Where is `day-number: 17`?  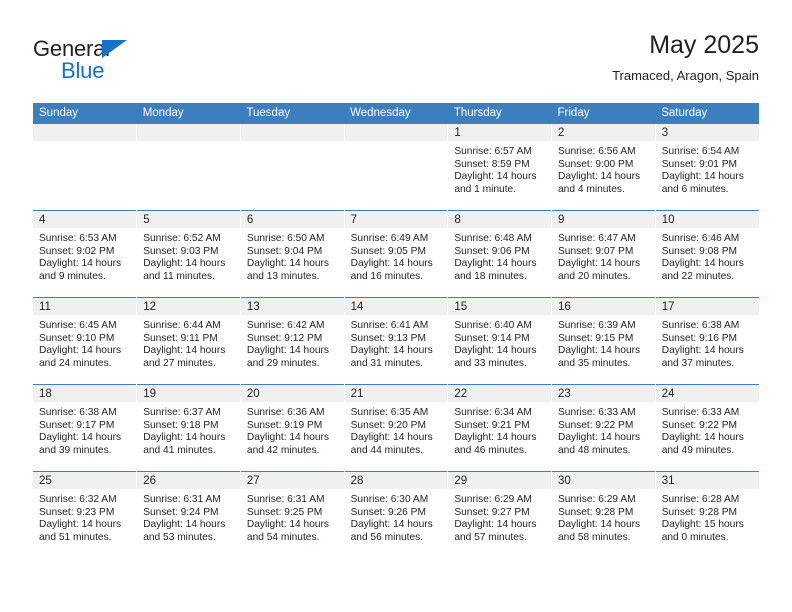
day-number: 17 is located at coordinates (707, 306).